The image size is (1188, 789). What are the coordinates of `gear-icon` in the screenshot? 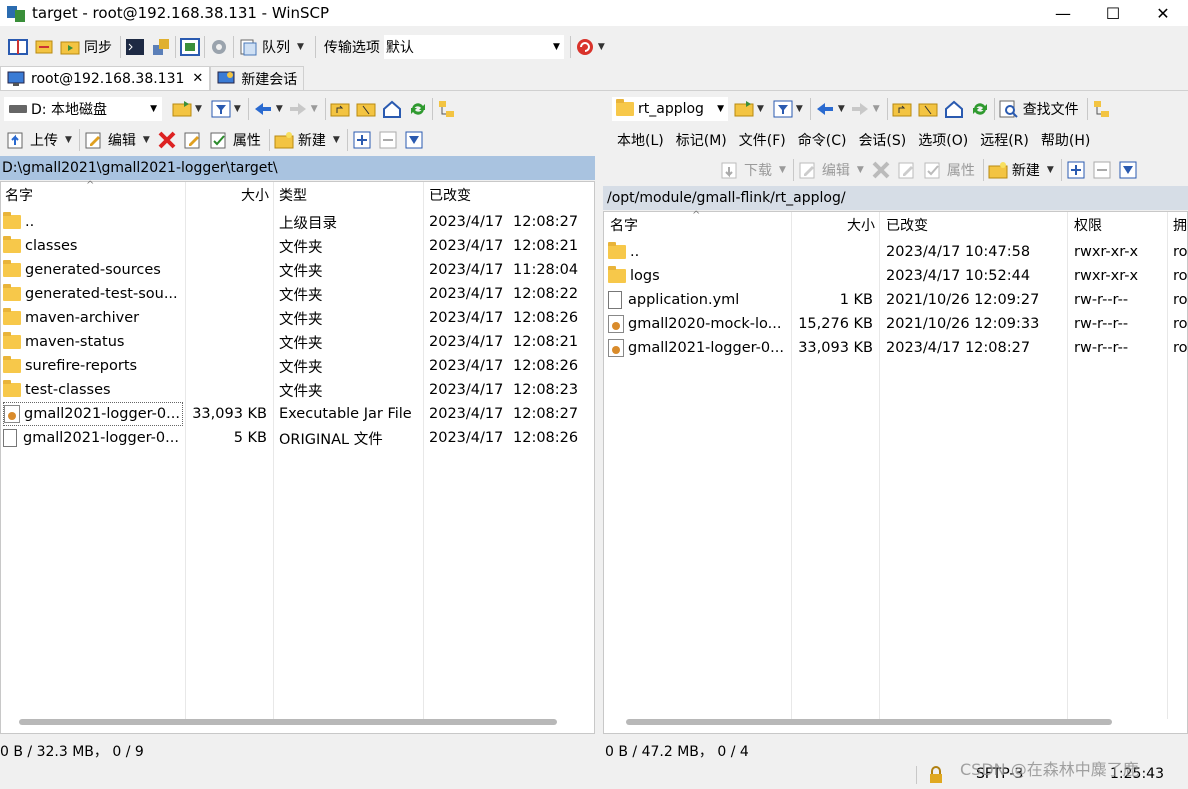 It's located at (219, 47).